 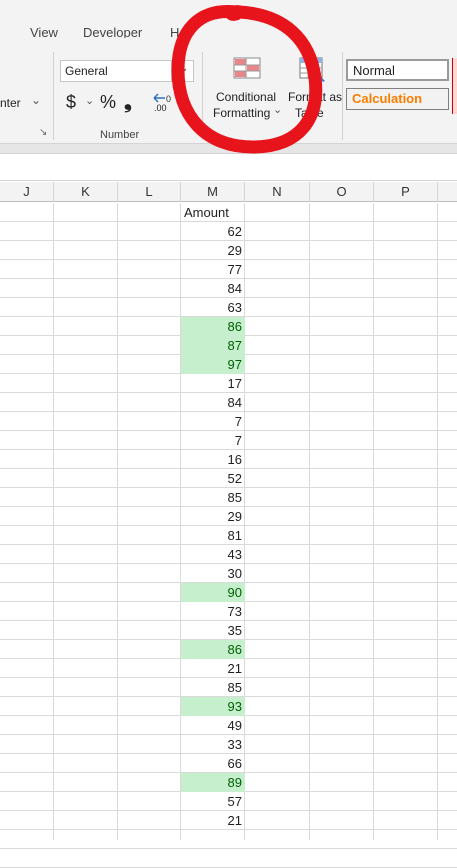 What do you see at coordinates (44, 31) in the screenshot?
I see `tab-view: View` at bounding box center [44, 31].